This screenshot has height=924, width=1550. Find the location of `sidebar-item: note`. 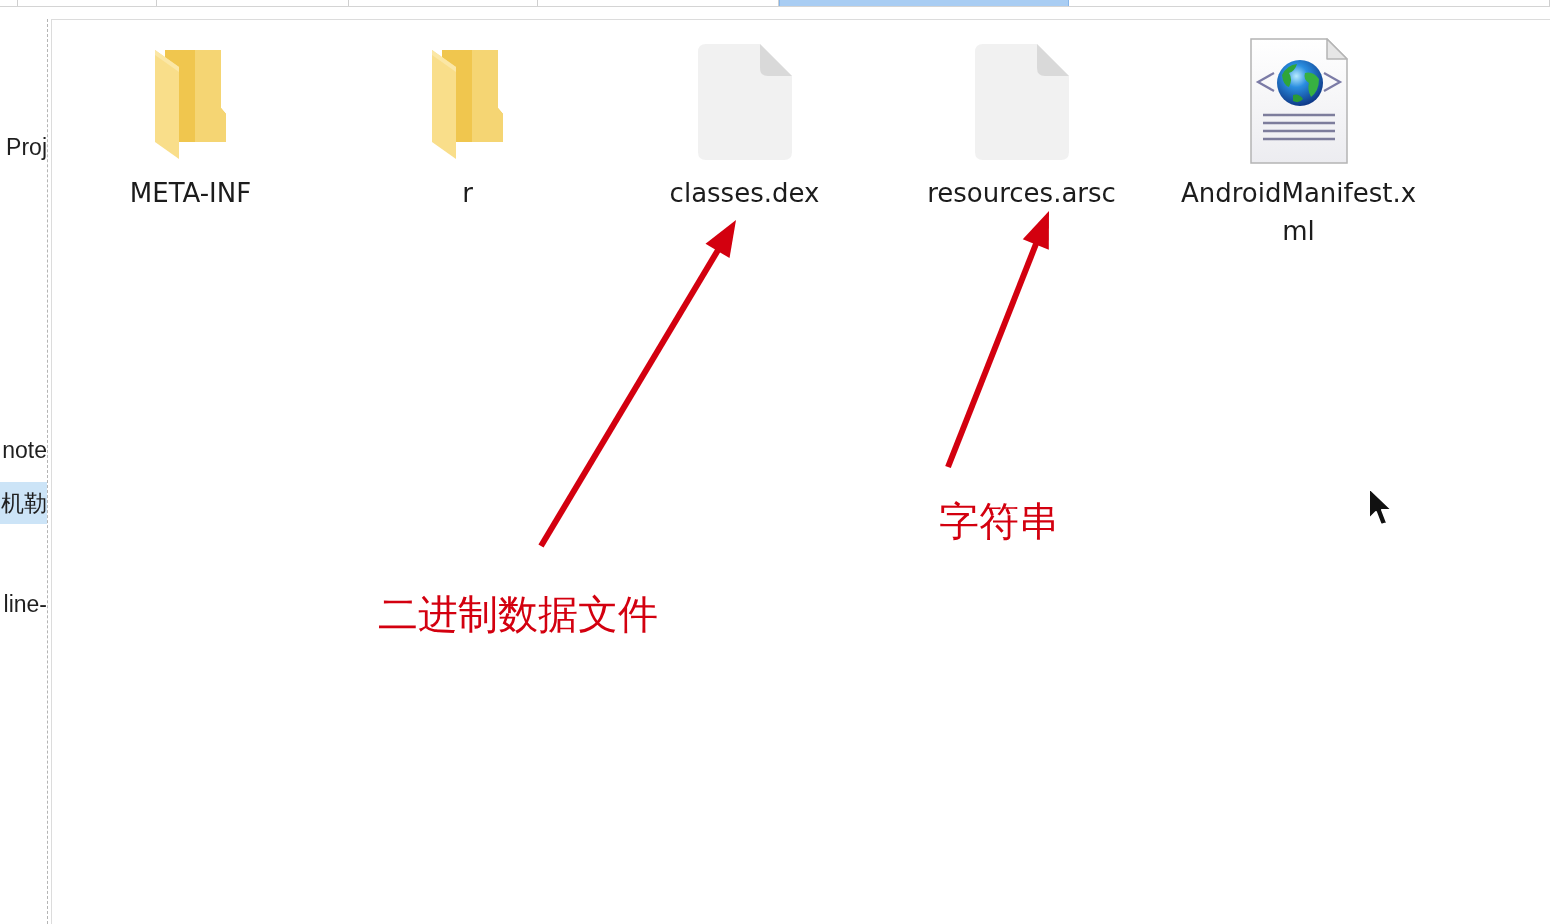

sidebar-item: note is located at coordinates (23, 450).